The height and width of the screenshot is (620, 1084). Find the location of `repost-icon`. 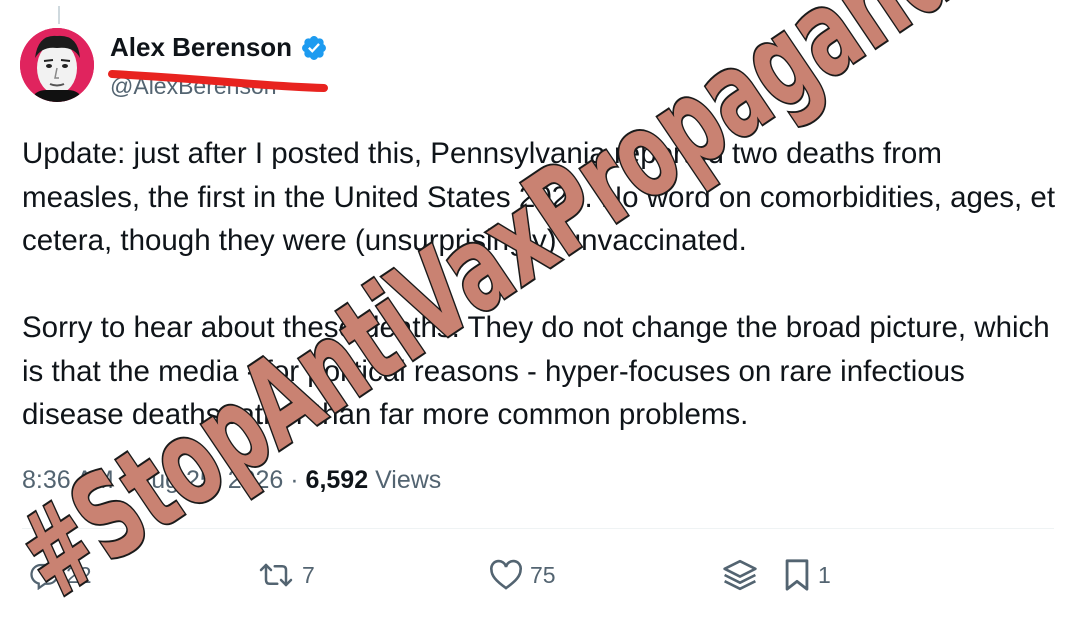

repost-icon is located at coordinates (276, 575).